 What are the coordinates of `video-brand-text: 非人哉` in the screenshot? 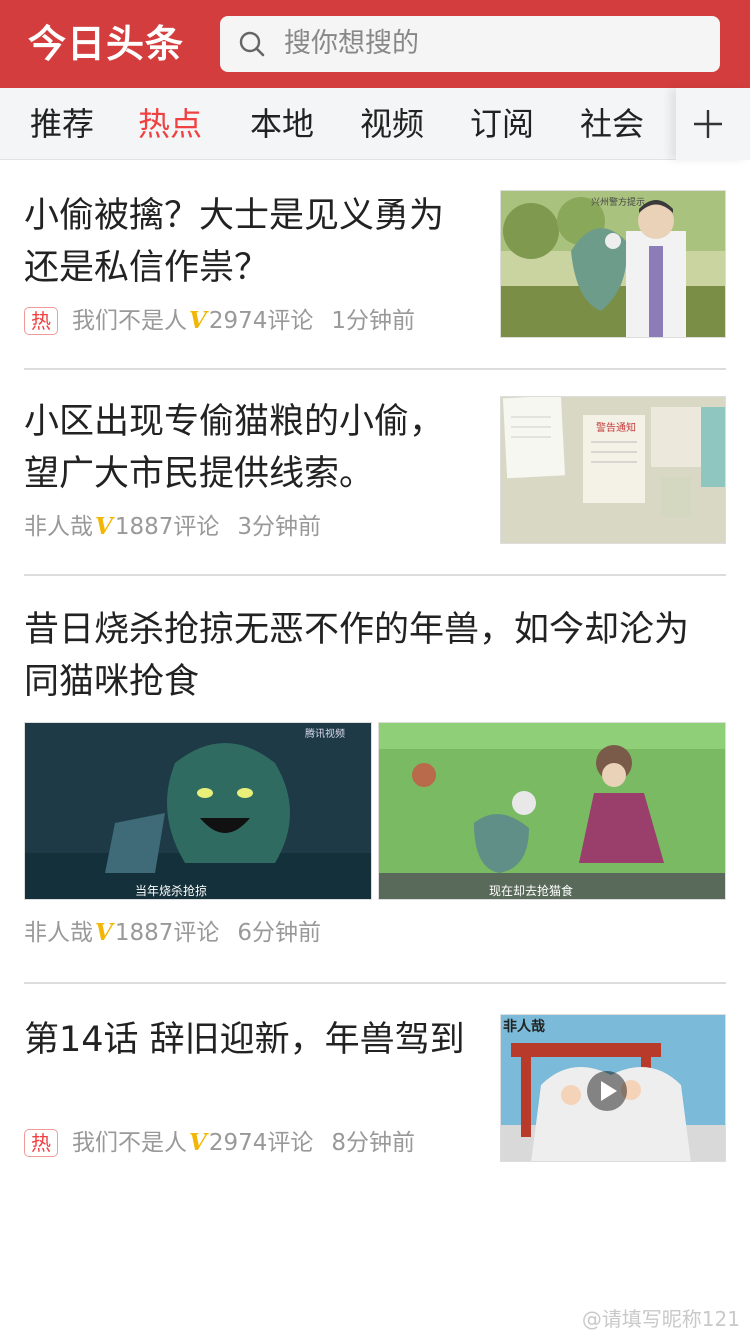 It's located at (524, 1026).